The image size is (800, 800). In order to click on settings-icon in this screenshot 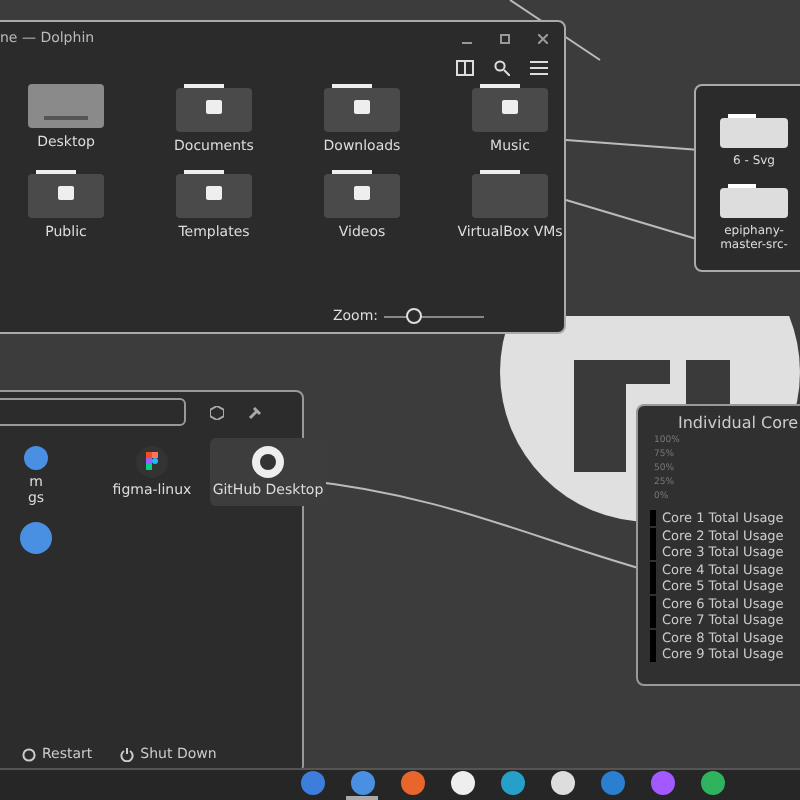, I will do `click(217, 412)`.